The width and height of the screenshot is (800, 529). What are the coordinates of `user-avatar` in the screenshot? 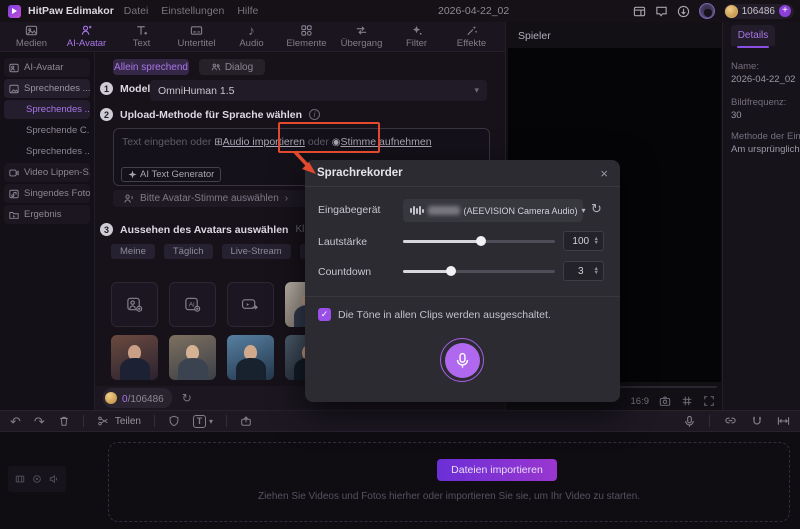 It's located at (706, 11).